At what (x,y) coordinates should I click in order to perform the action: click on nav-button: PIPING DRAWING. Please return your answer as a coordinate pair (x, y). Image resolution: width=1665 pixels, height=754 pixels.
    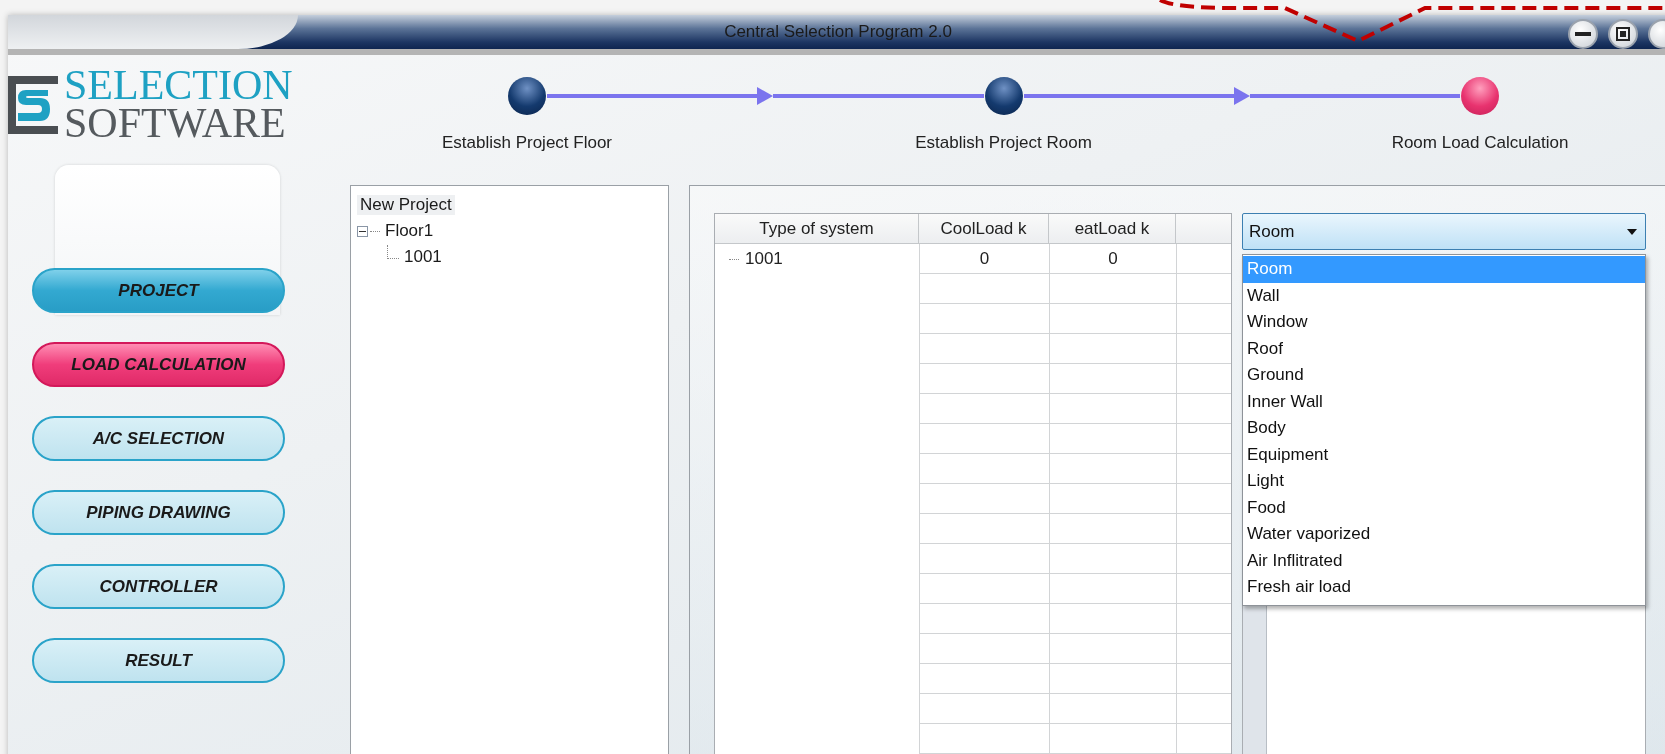
    Looking at the image, I should click on (158, 512).